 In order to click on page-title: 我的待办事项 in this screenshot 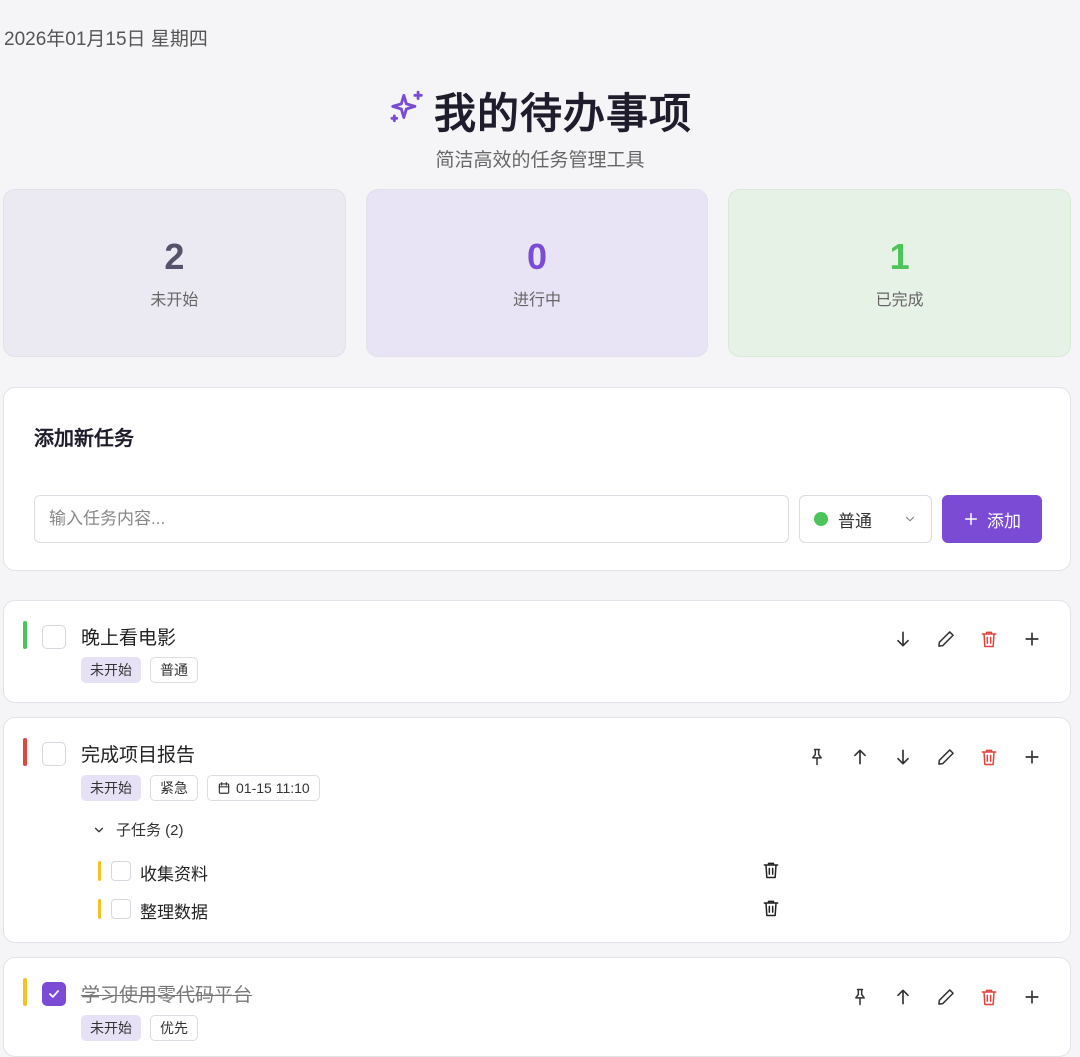, I will do `click(562, 113)`.